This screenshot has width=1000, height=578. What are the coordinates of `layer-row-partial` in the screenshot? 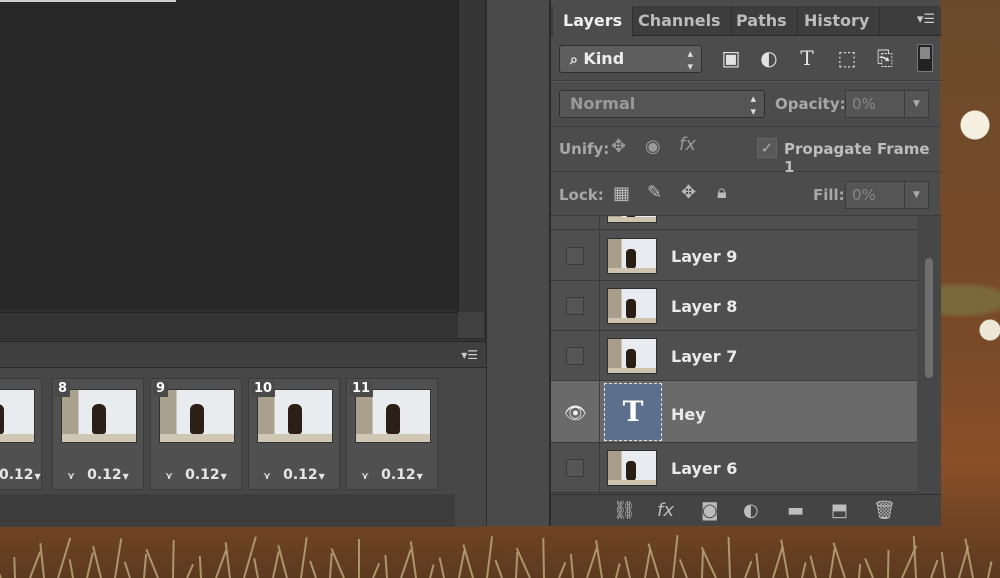 It's located at (734, 223).